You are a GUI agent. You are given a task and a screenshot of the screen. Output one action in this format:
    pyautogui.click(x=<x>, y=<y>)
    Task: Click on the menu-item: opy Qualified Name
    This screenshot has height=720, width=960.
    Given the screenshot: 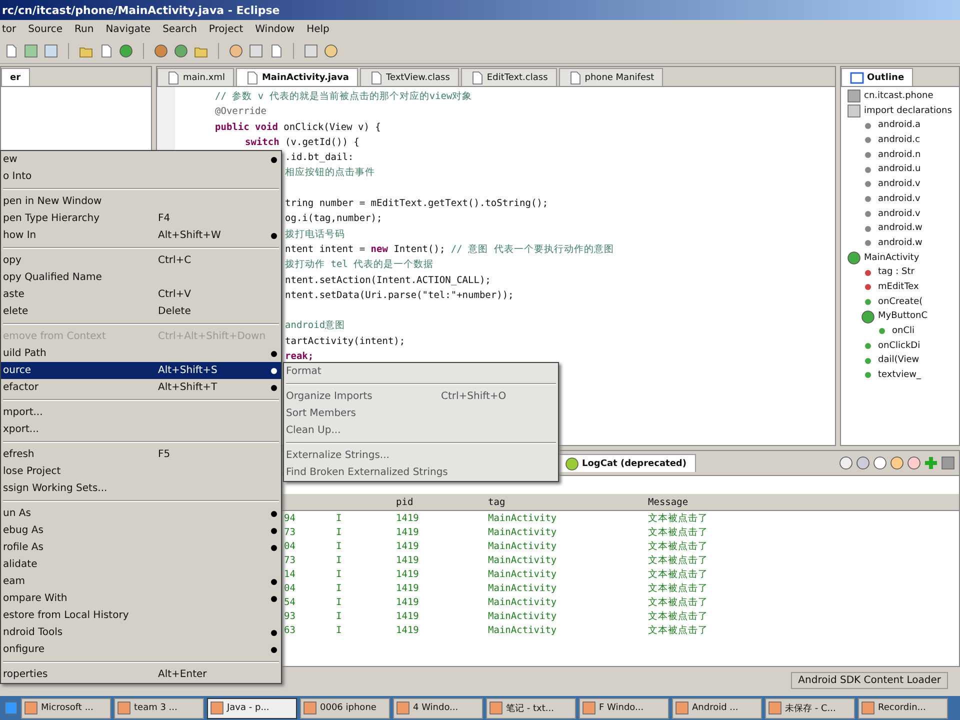 What is the action you would take?
    pyautogui.click(x=141, y=277)
    